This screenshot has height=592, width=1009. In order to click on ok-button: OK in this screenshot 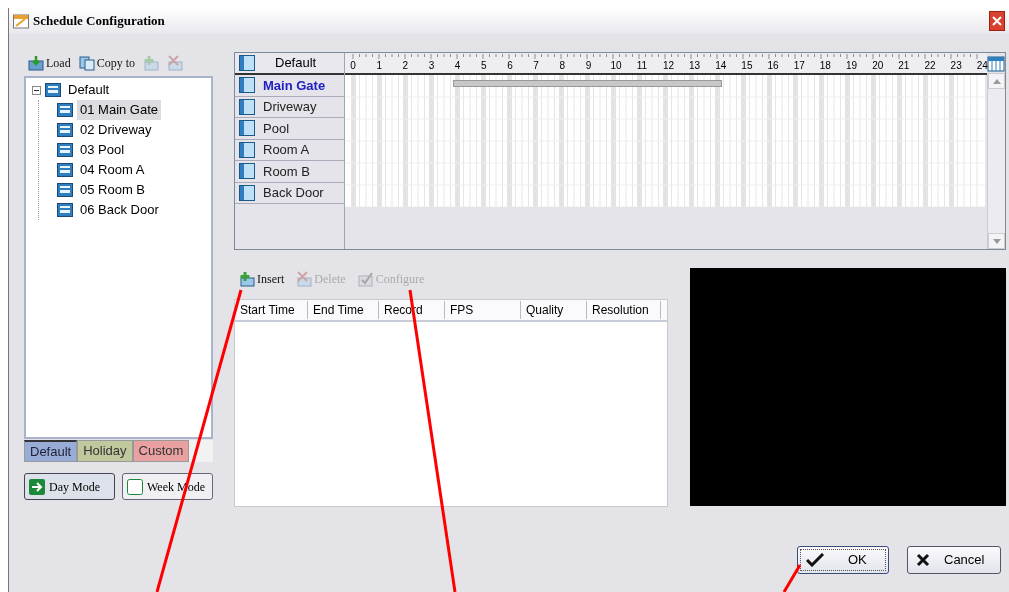, I will do `click(843, 560)`.